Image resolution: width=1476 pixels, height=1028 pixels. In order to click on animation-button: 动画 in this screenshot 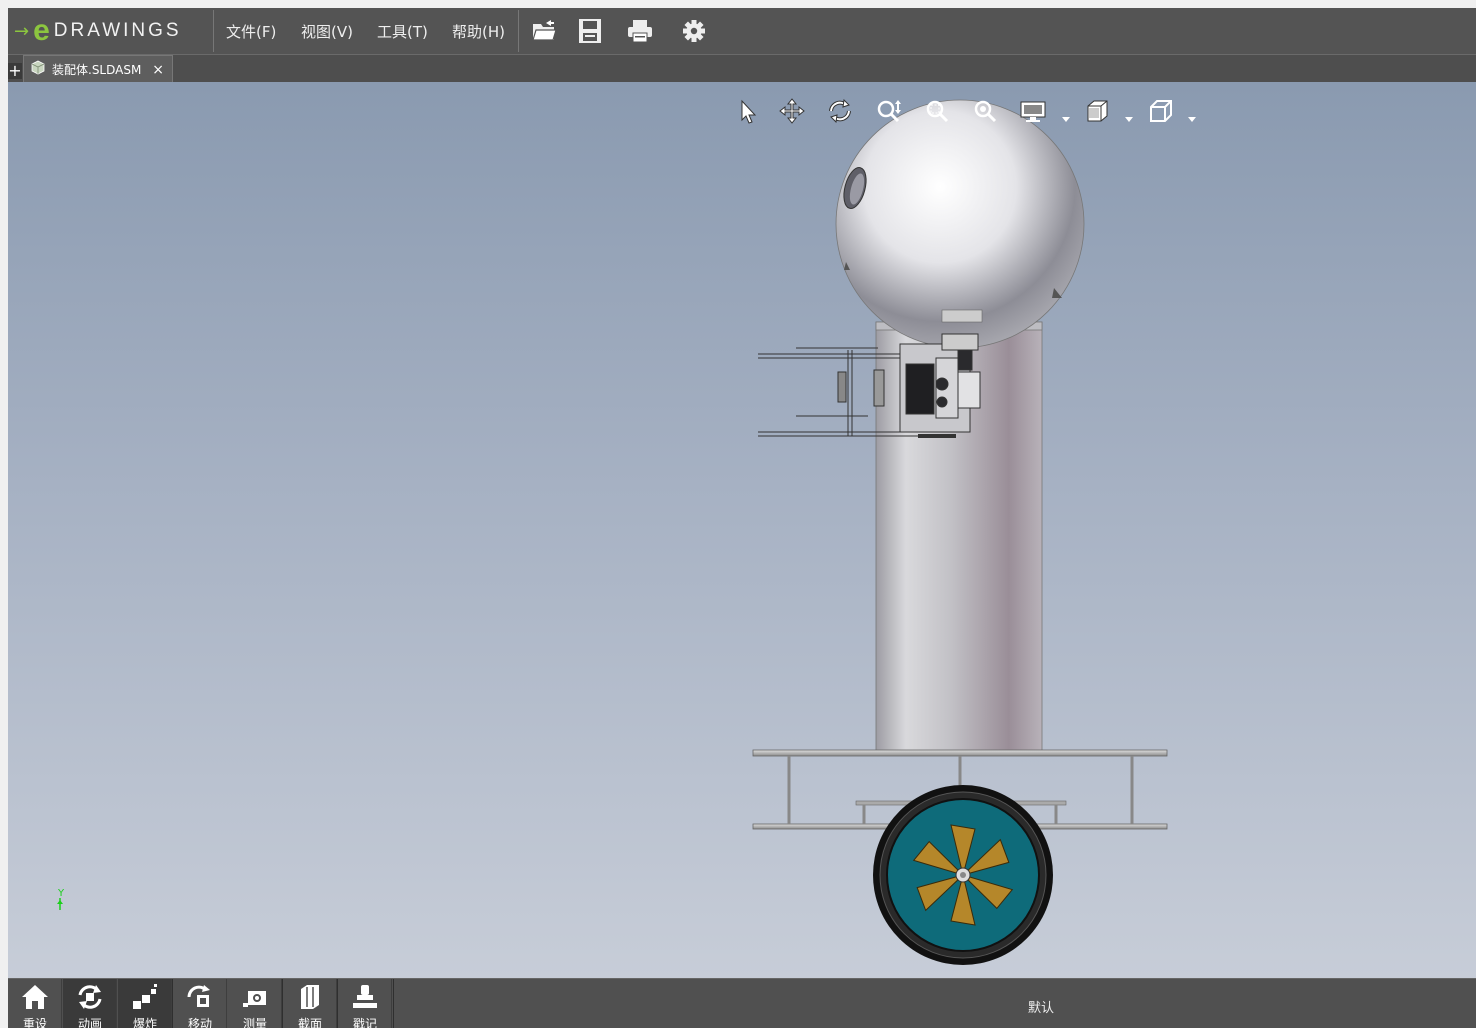, I will do `click(90, 1003)`.